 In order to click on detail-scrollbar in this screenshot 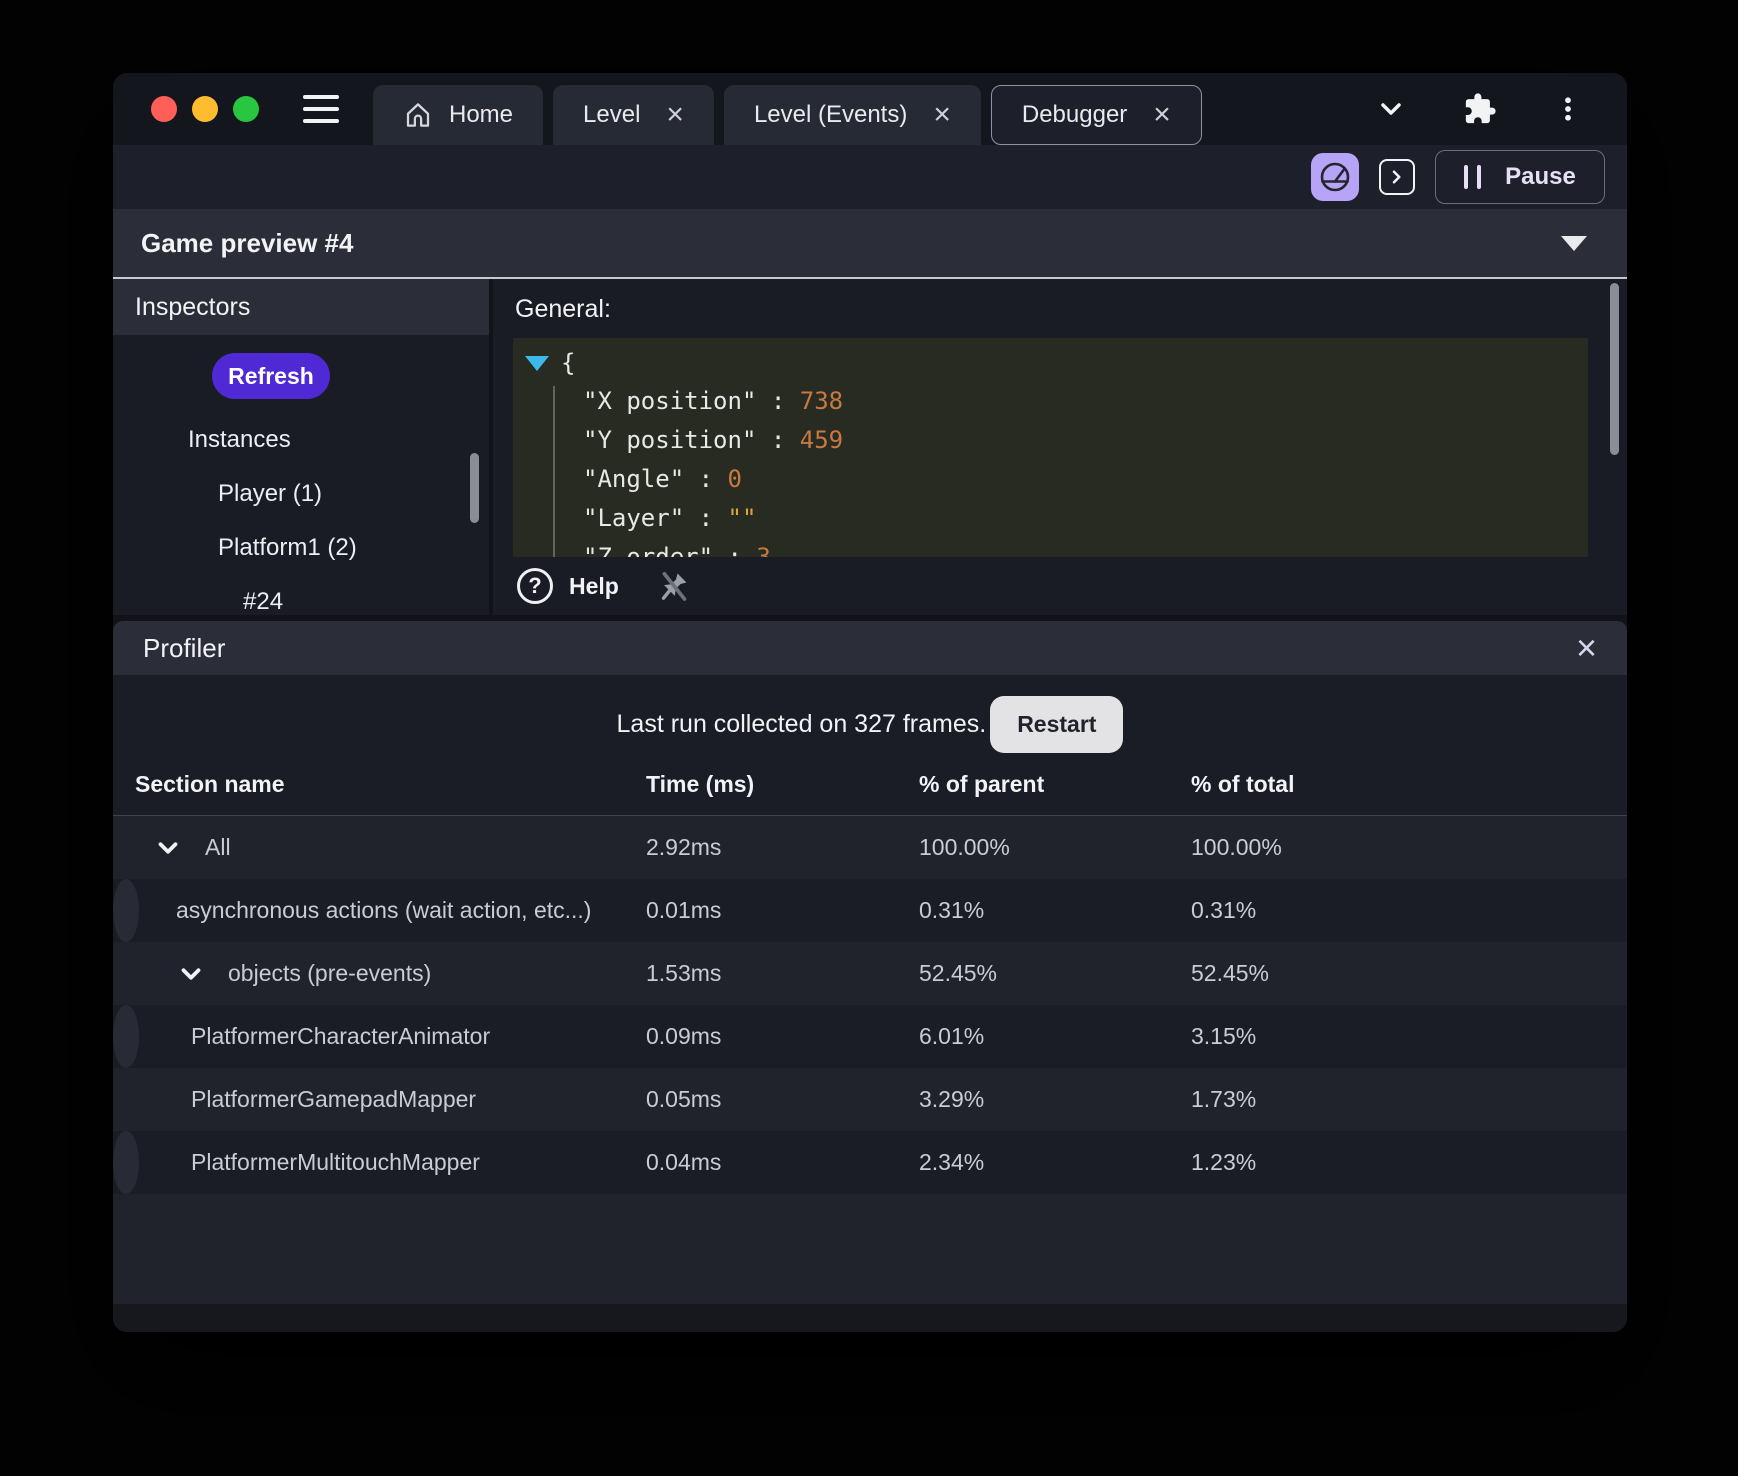, I will do `click(1614, 369)`.